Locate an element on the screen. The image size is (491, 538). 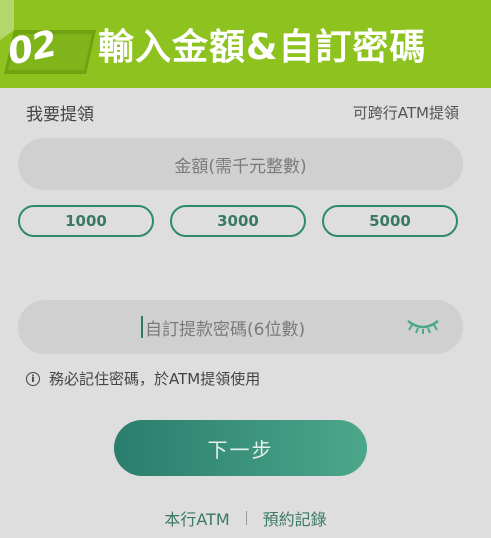
quick-amount-3000: 3000 is located at coordinates (238, 221).